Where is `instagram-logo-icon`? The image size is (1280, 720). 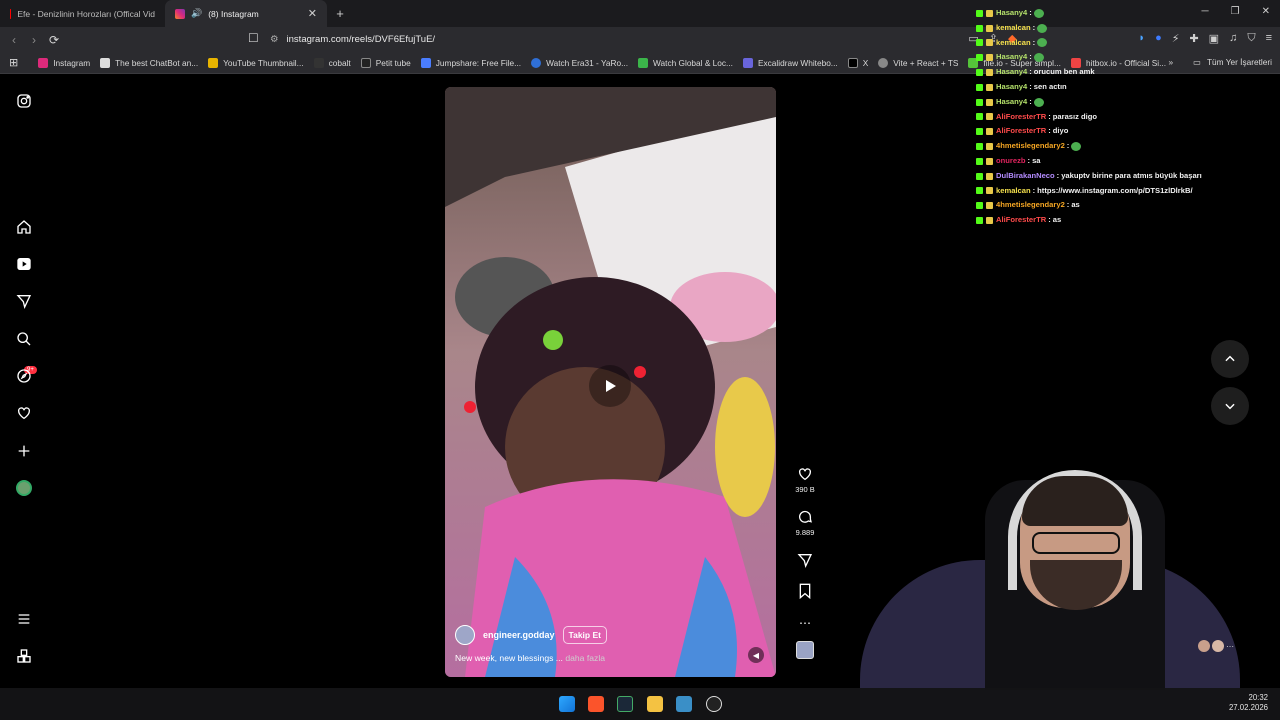 instagram-logo-icon is located at coordinates (24, 101).